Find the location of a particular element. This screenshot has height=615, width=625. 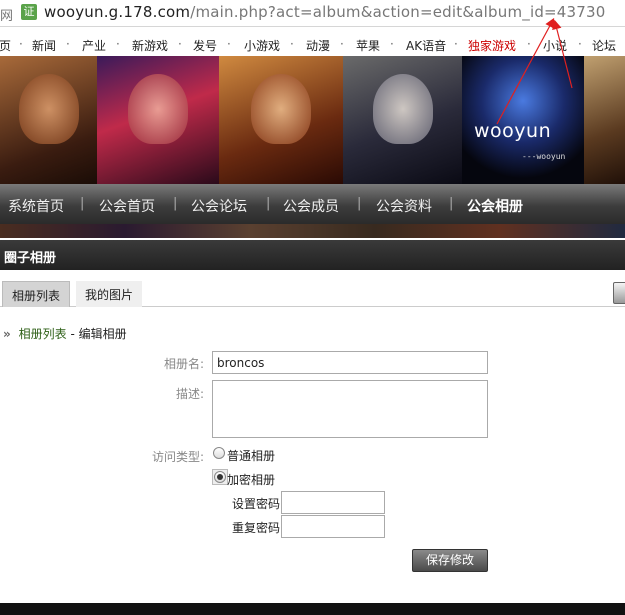

album-name-label: 相册名: is located at coordinates (183, 364).